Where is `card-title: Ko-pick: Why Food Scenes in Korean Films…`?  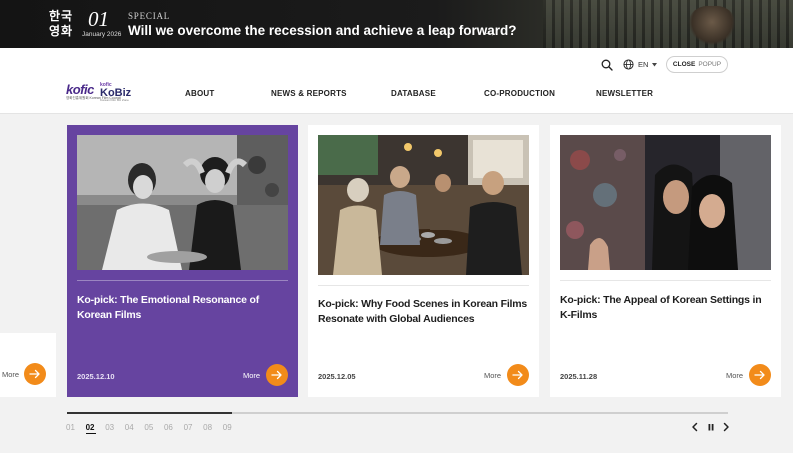 card-title: Ko-pick: Why Food Scenes in Korean Films… is located at coordinates (424, 312).